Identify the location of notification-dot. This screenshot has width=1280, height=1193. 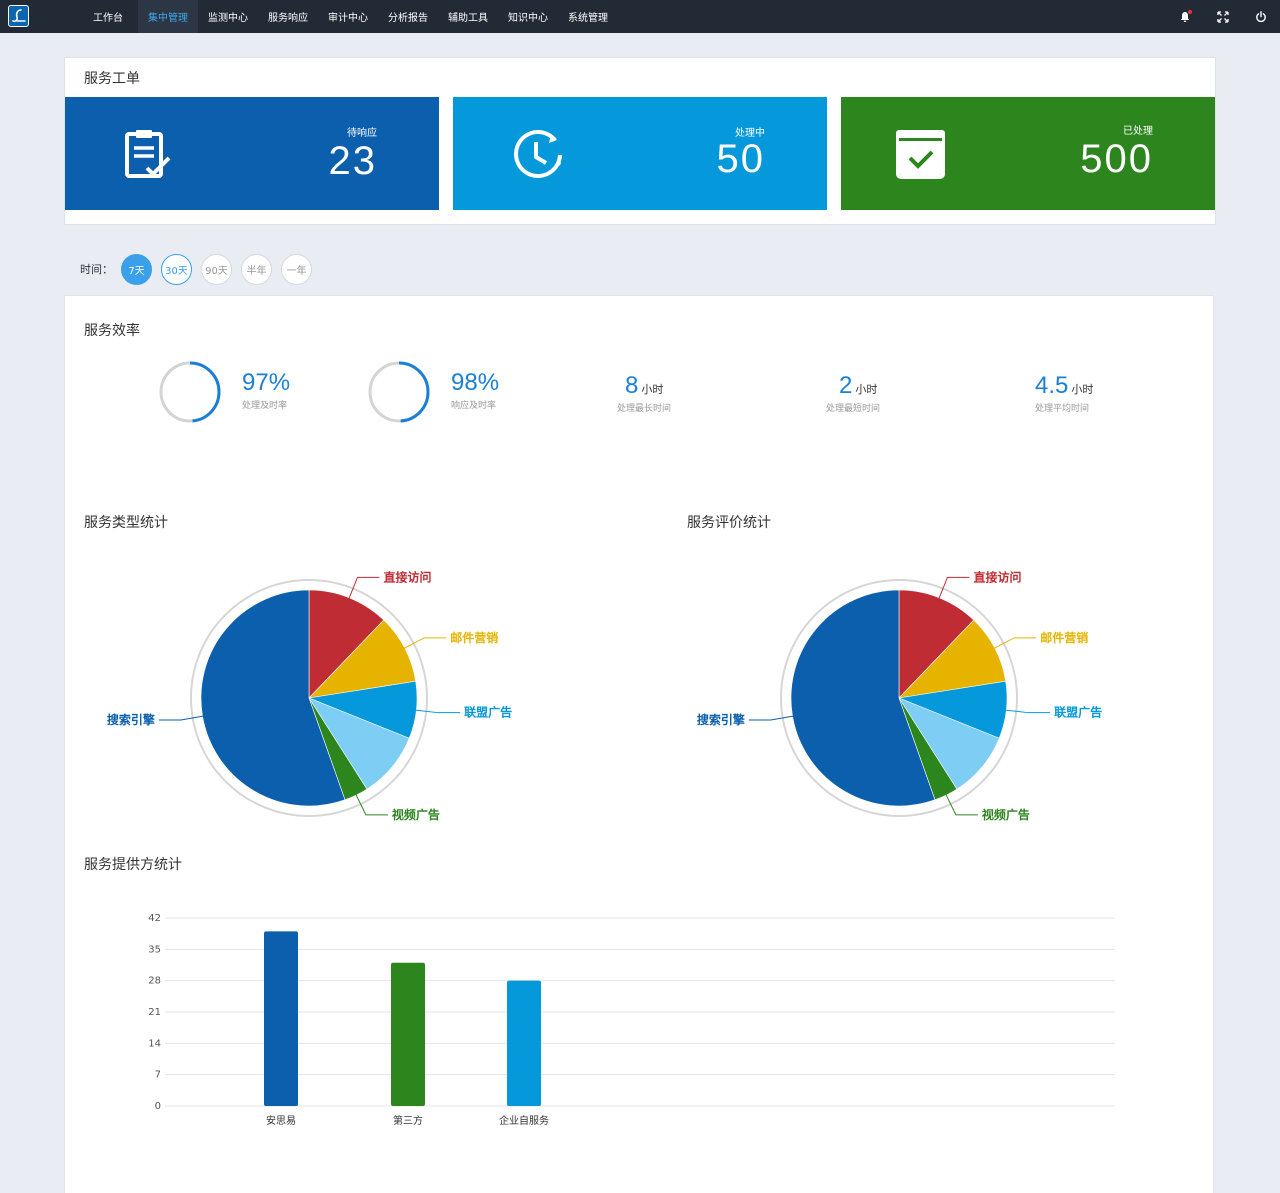
(1190, 12).